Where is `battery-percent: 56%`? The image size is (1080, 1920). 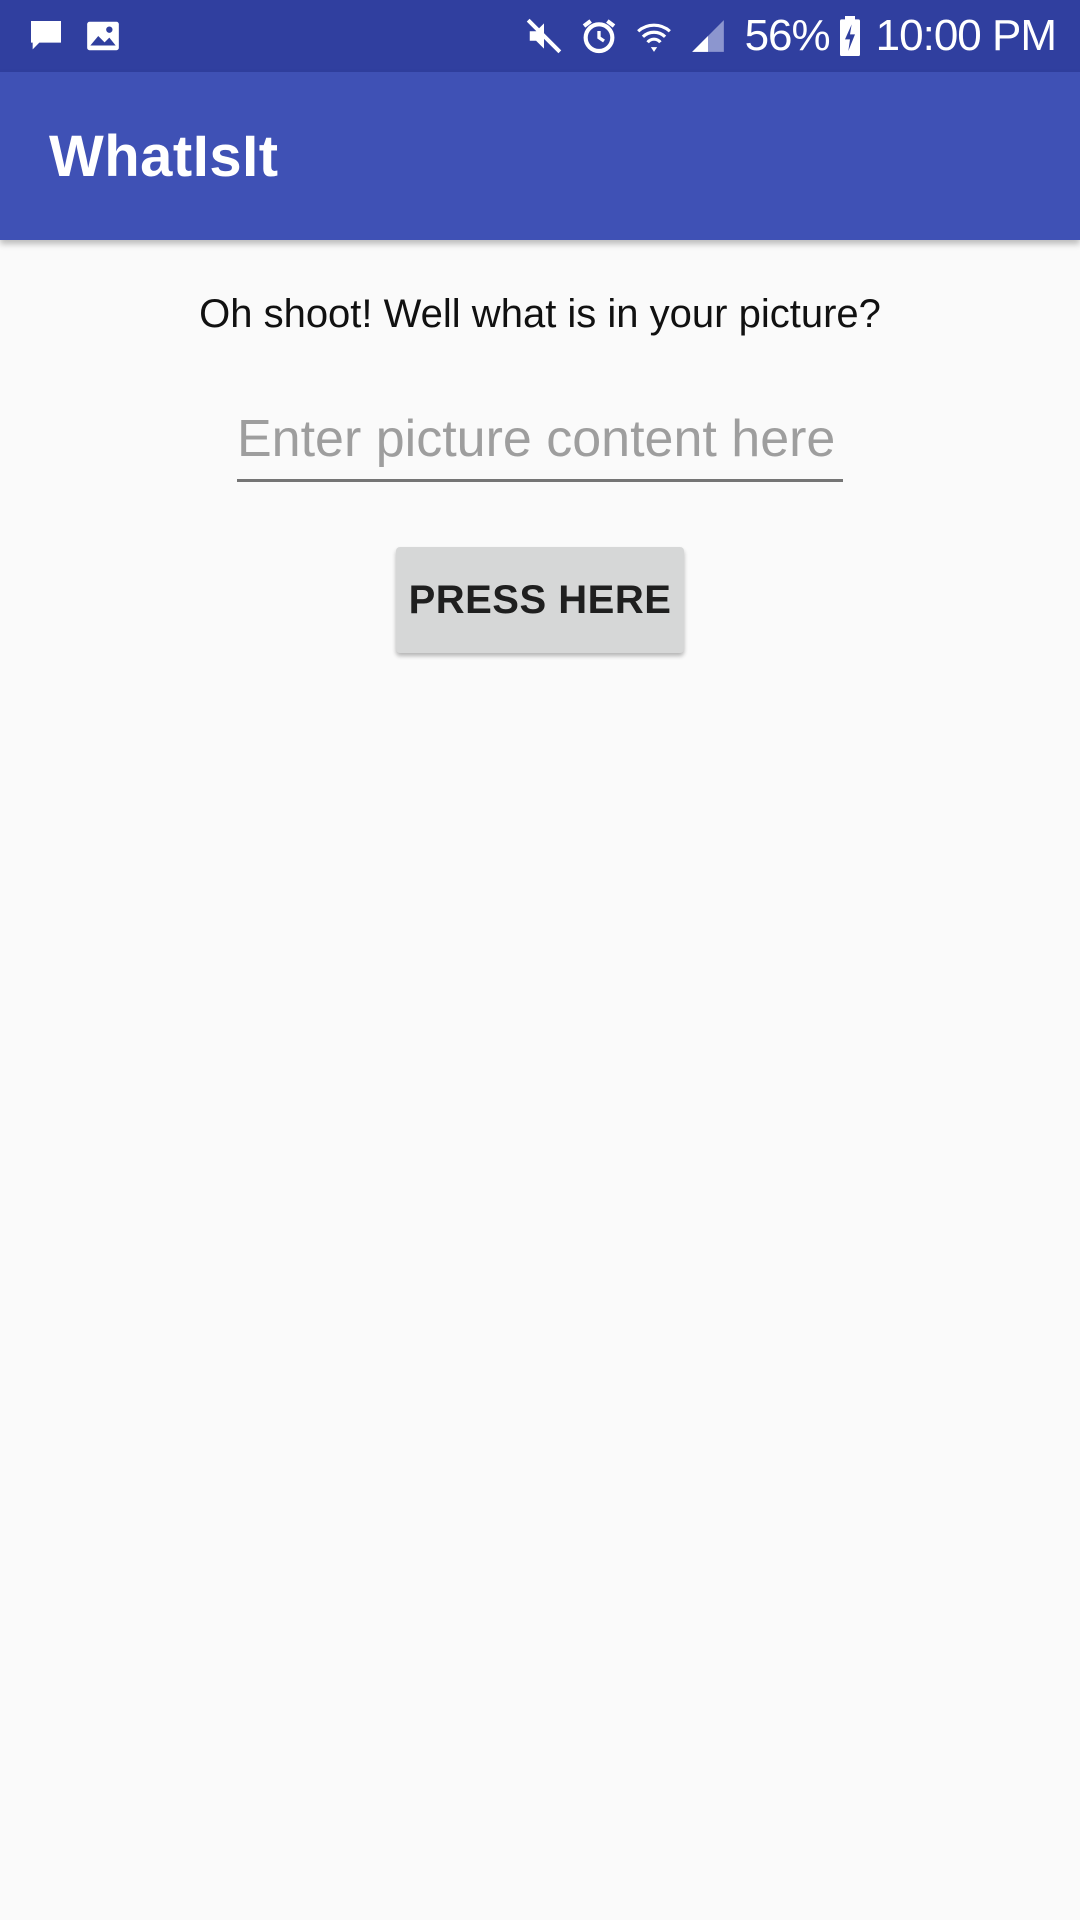
battery-percent: 56% is located at coordinates (787, 35).